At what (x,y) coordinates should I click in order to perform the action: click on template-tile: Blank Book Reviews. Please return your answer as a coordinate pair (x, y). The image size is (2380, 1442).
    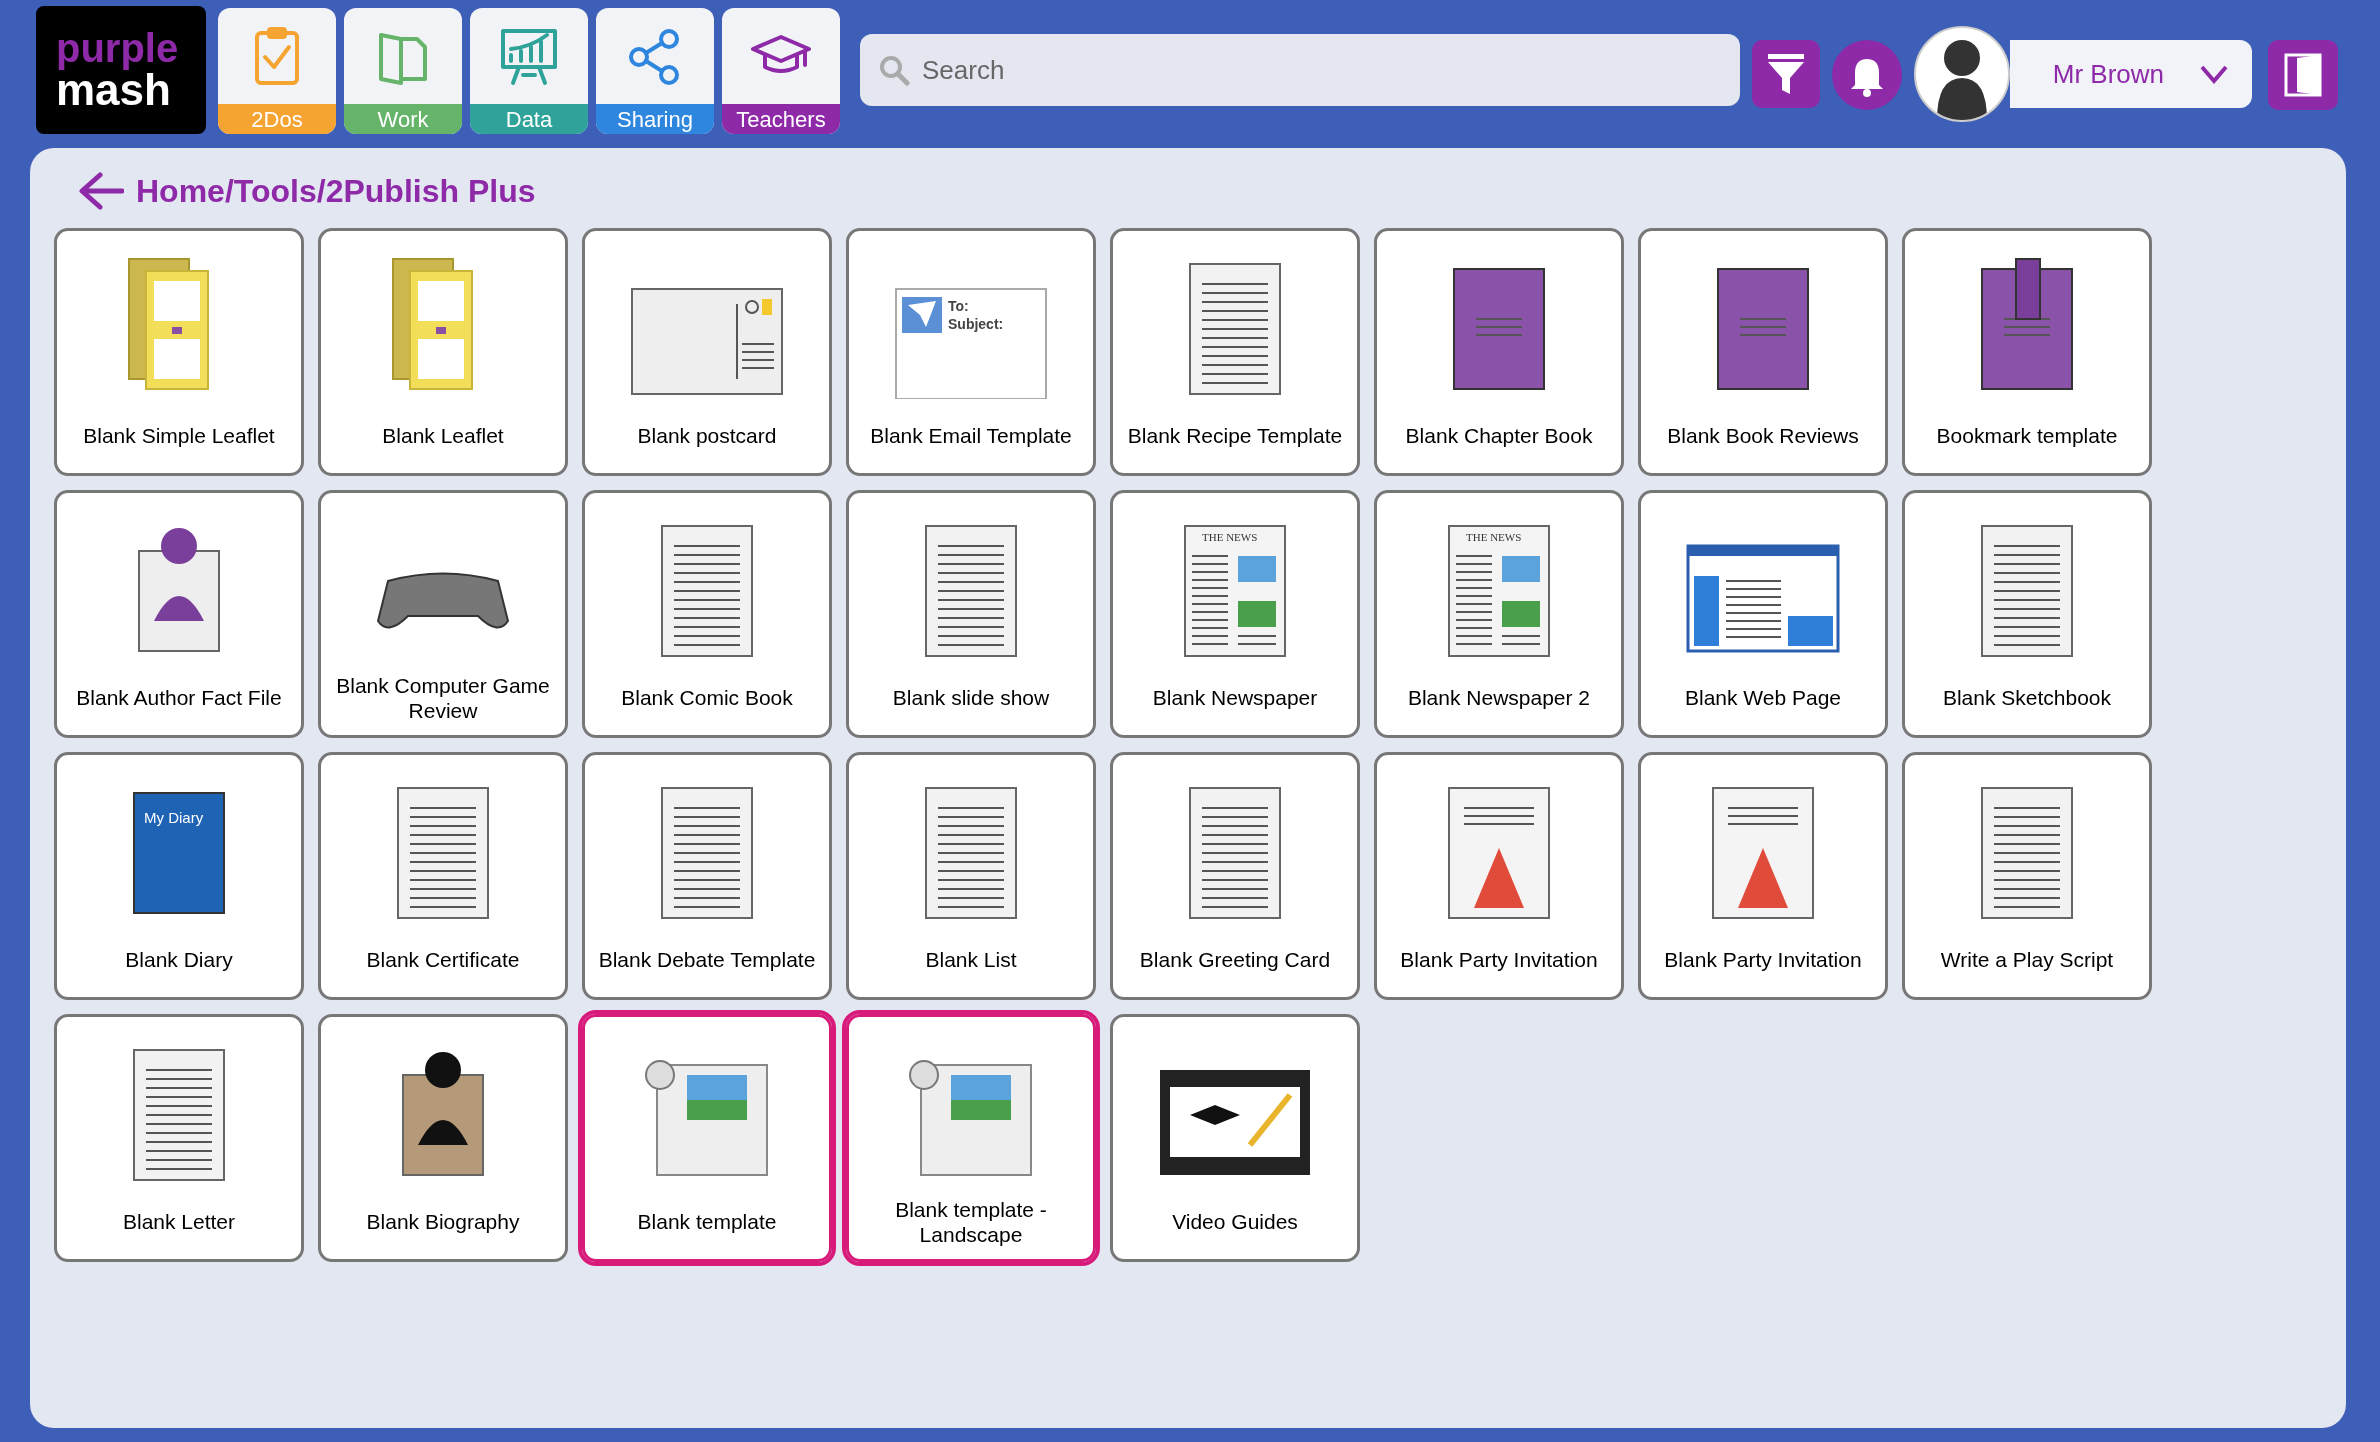
    Looking at the image, I should click on (1763, 352).